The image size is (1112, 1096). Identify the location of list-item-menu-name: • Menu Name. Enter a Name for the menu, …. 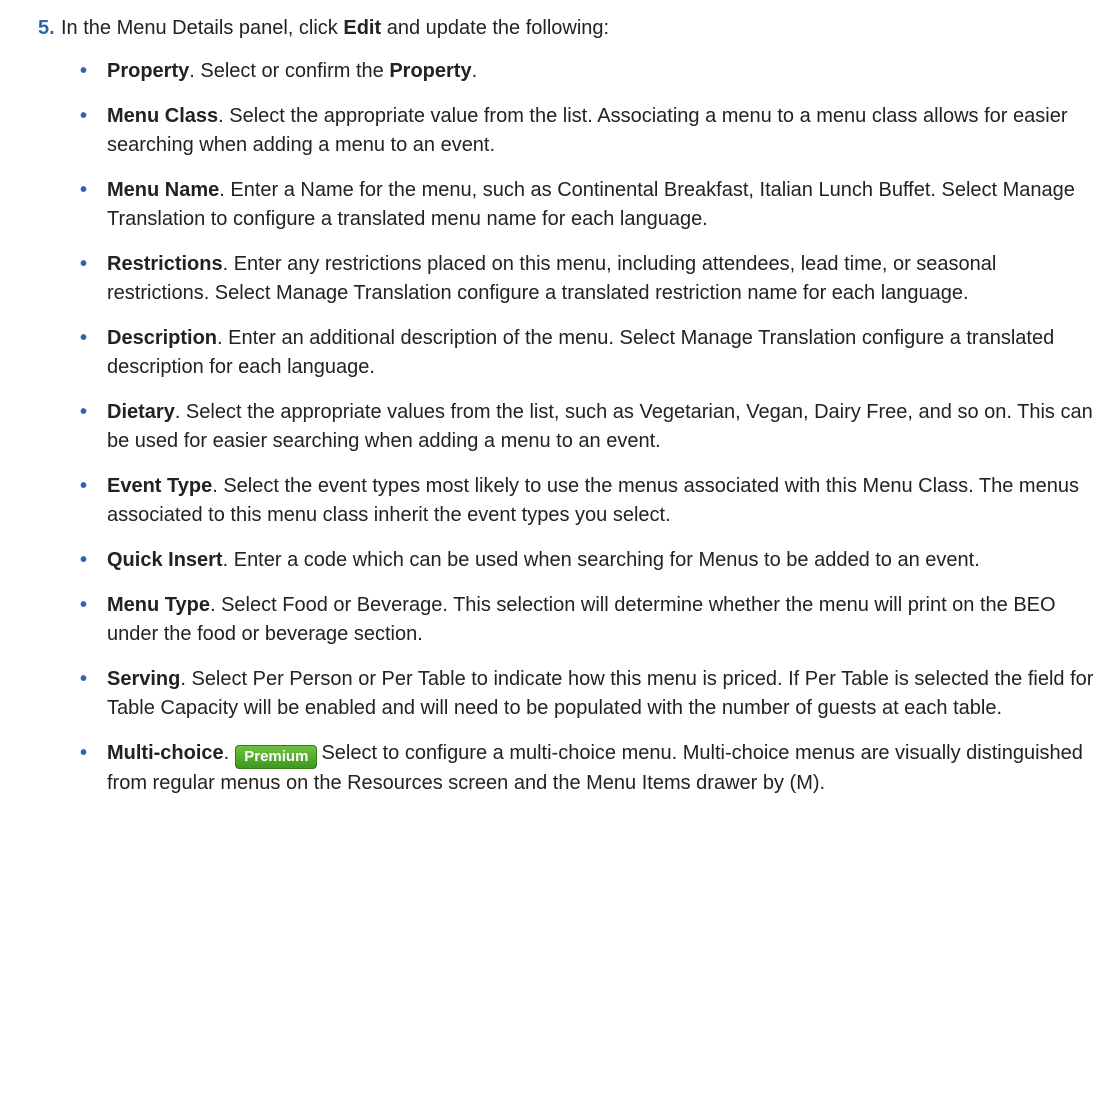
(556, 205).